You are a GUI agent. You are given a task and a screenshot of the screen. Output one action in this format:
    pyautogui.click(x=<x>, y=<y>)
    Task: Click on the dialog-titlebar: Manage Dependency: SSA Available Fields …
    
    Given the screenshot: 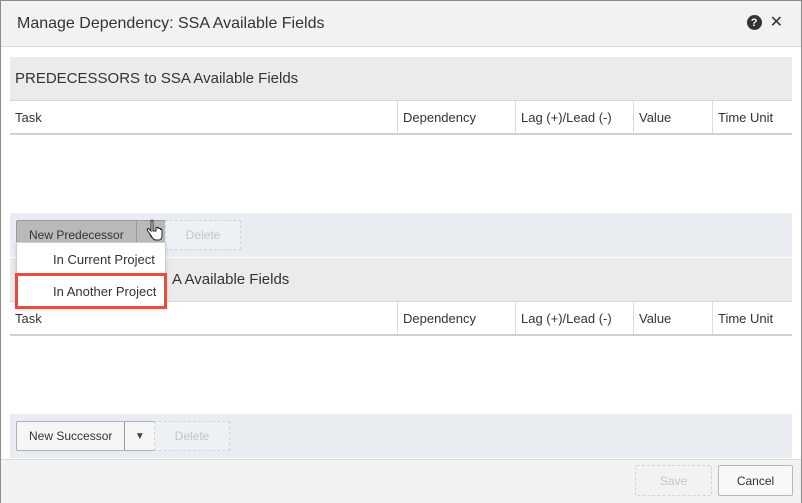 What is the action you would take?
    pyautogui.click(x=401, y=24)
    